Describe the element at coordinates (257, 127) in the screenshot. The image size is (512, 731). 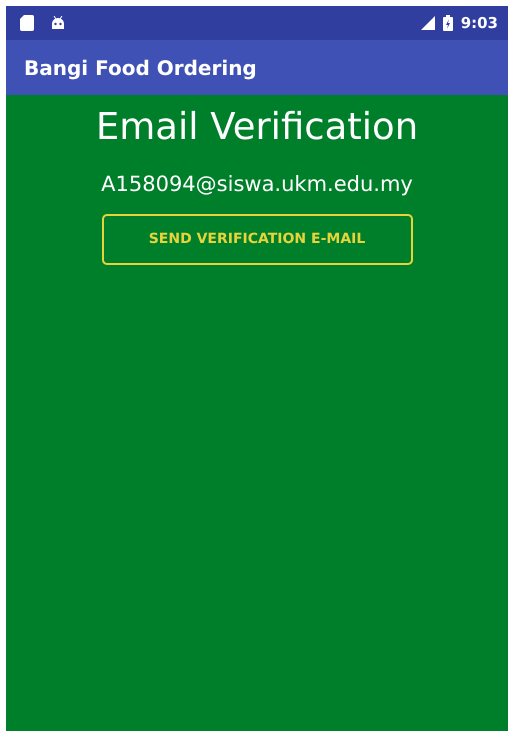
I see `screen-heading: Email Verification` at that location.